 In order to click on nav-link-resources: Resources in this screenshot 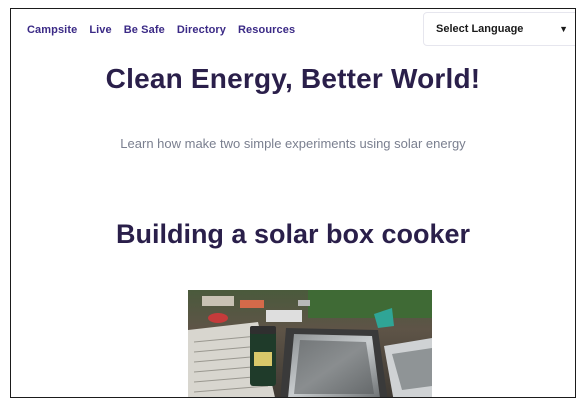, I will do `click(266, 30)`.